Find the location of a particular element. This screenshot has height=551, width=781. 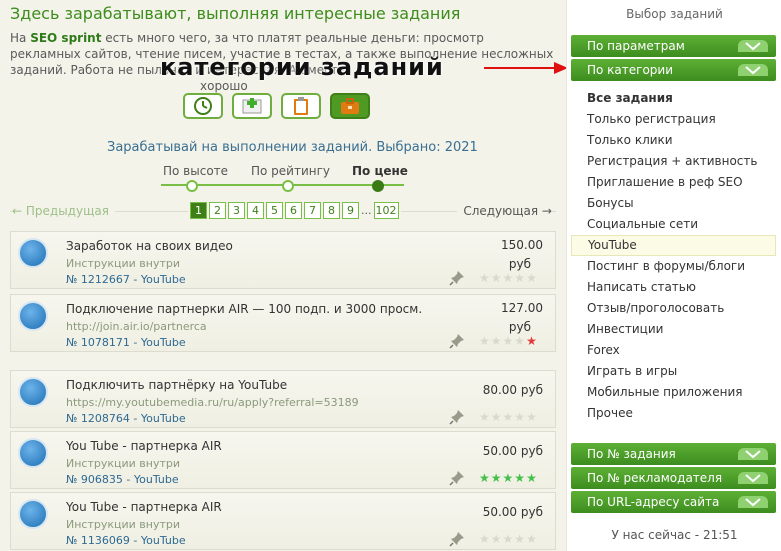

page-8: 8 is located at coordinates (331, 210).